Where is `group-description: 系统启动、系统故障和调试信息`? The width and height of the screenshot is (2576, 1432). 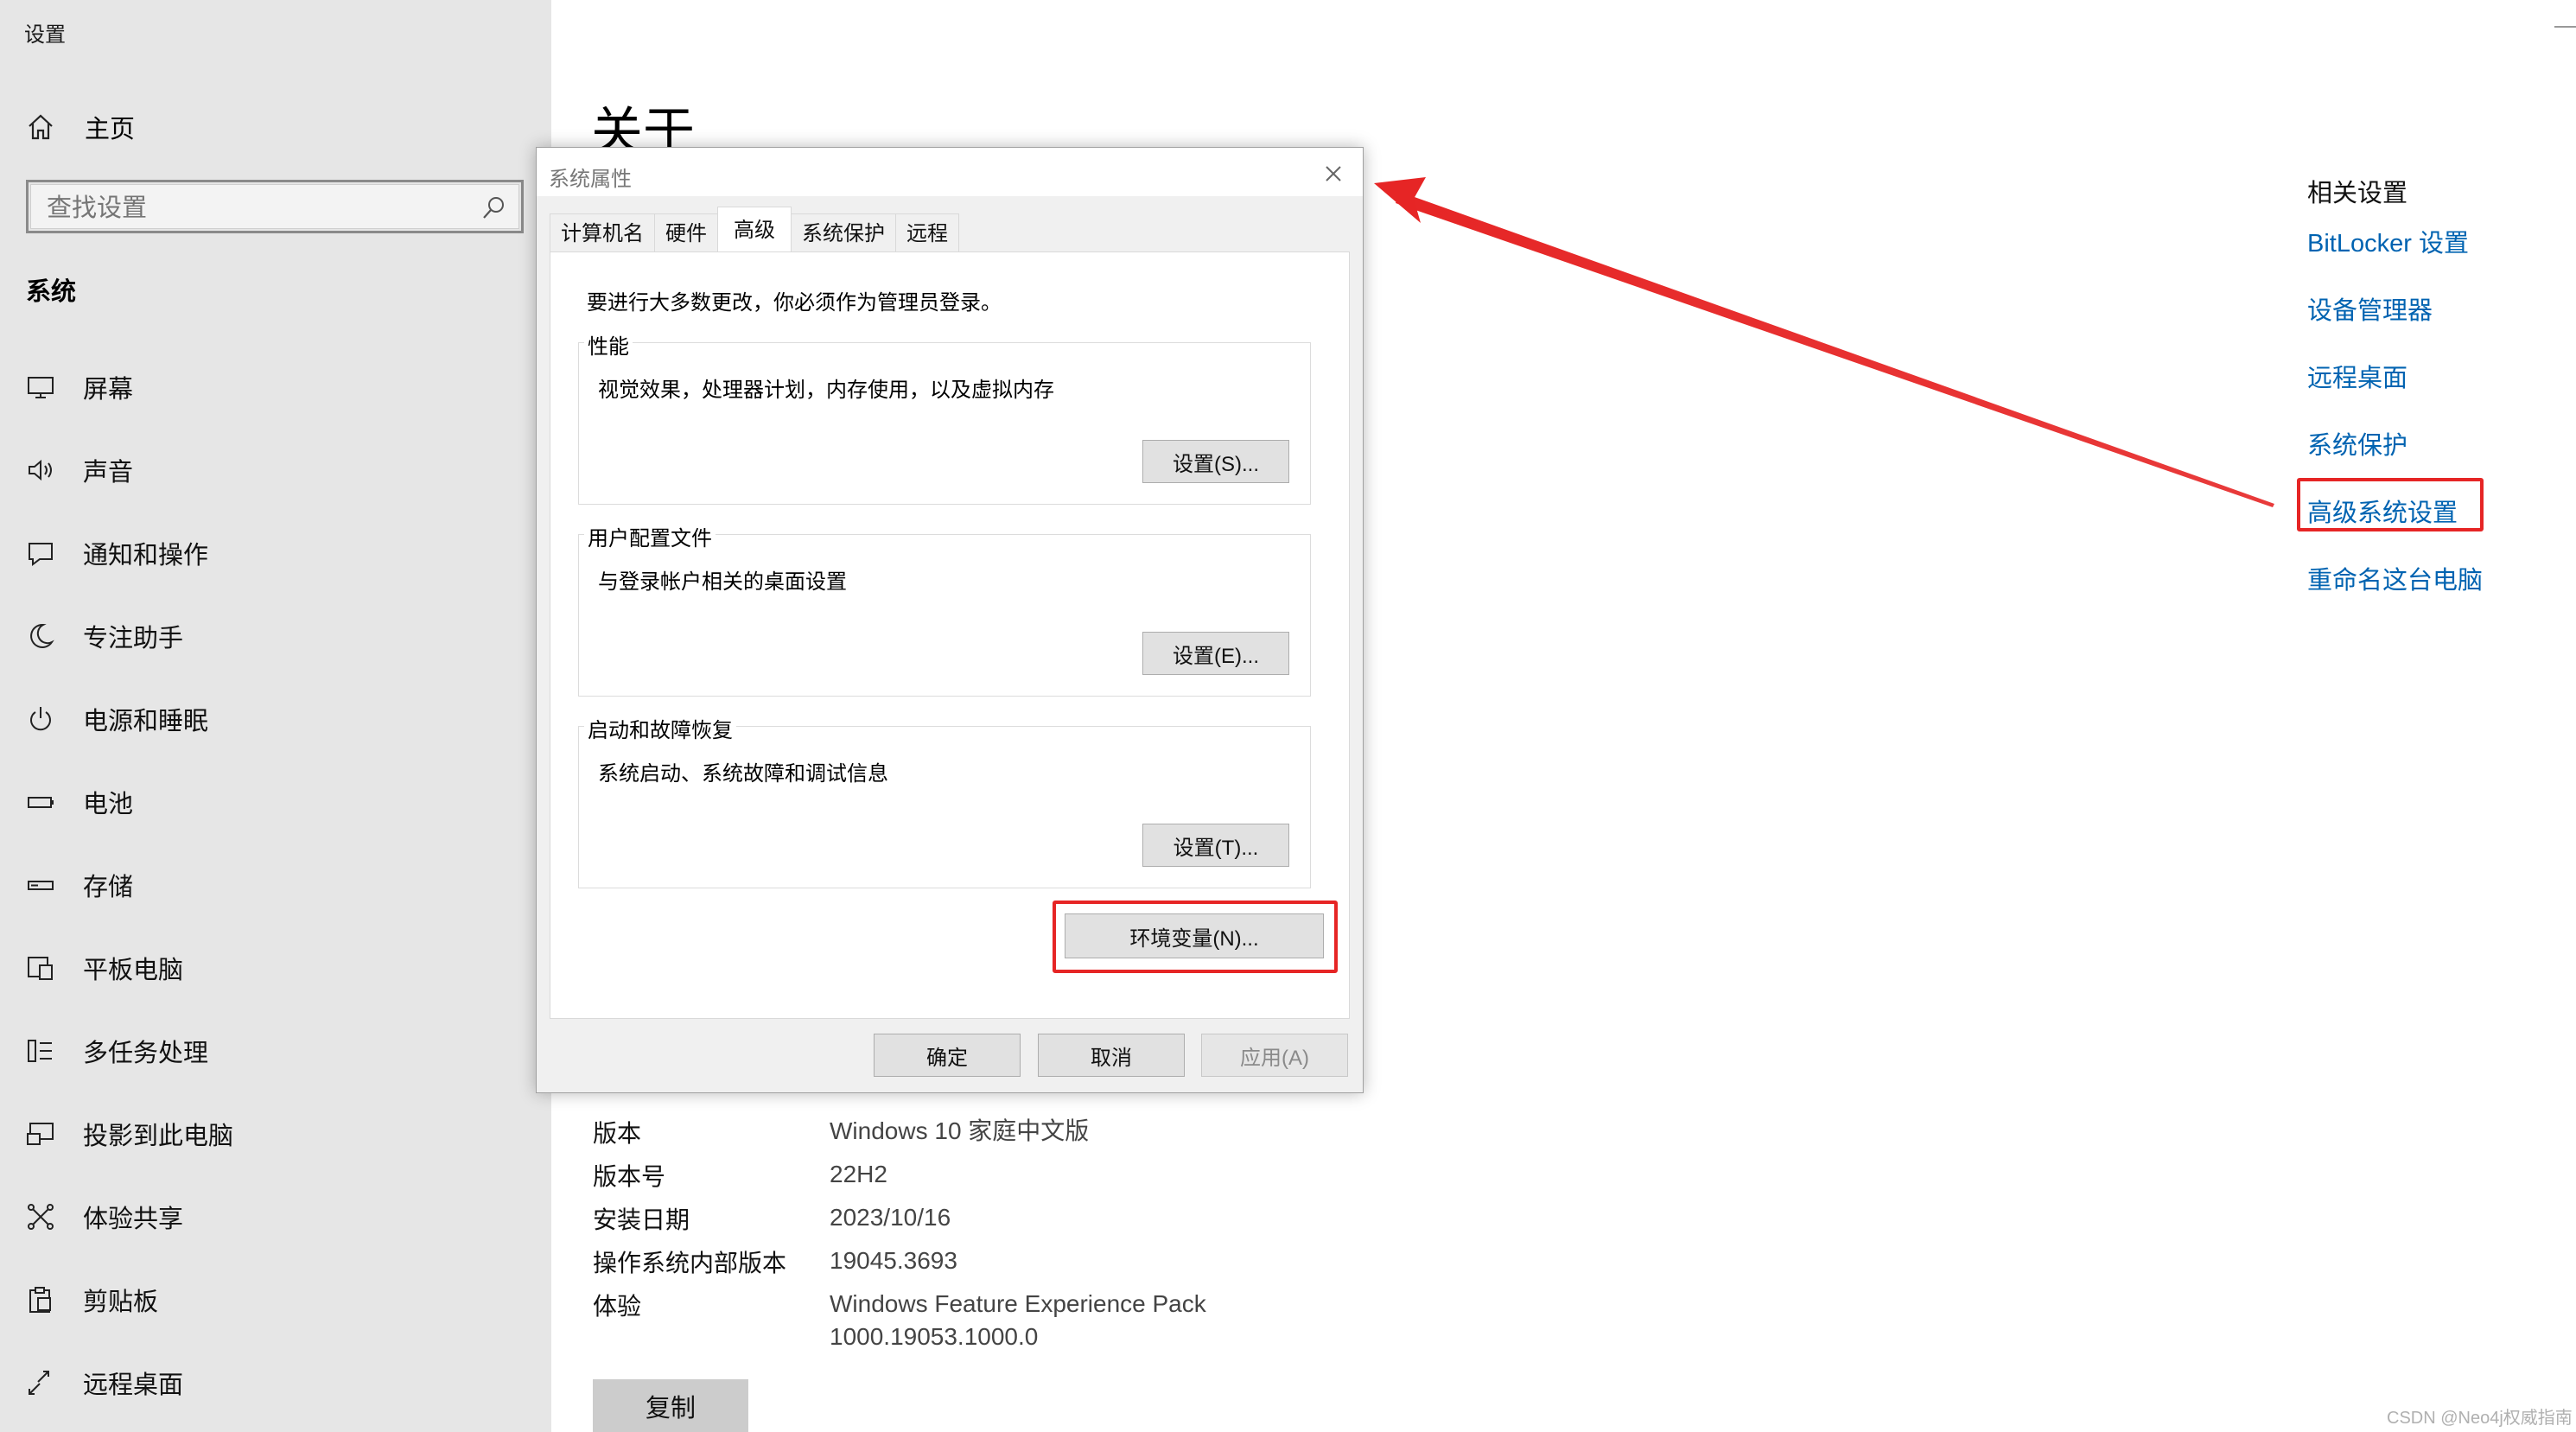
group-description: 系统启动、系统故障和调试信息 is located at coordinates (743, 774).